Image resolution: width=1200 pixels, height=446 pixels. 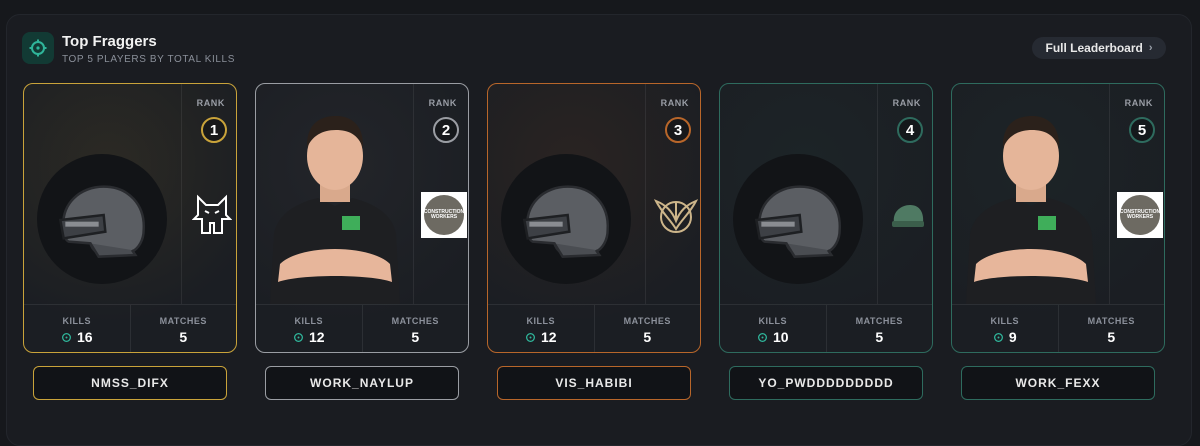 I want to click on kills-stat: KILLS 9, so click(x=1005, y=328).